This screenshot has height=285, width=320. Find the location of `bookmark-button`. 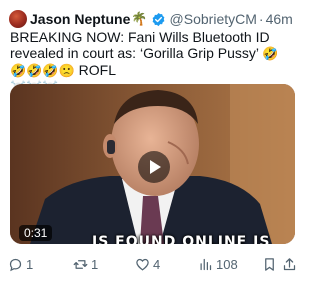

bookmark-button is located at coordinates (269, 264).